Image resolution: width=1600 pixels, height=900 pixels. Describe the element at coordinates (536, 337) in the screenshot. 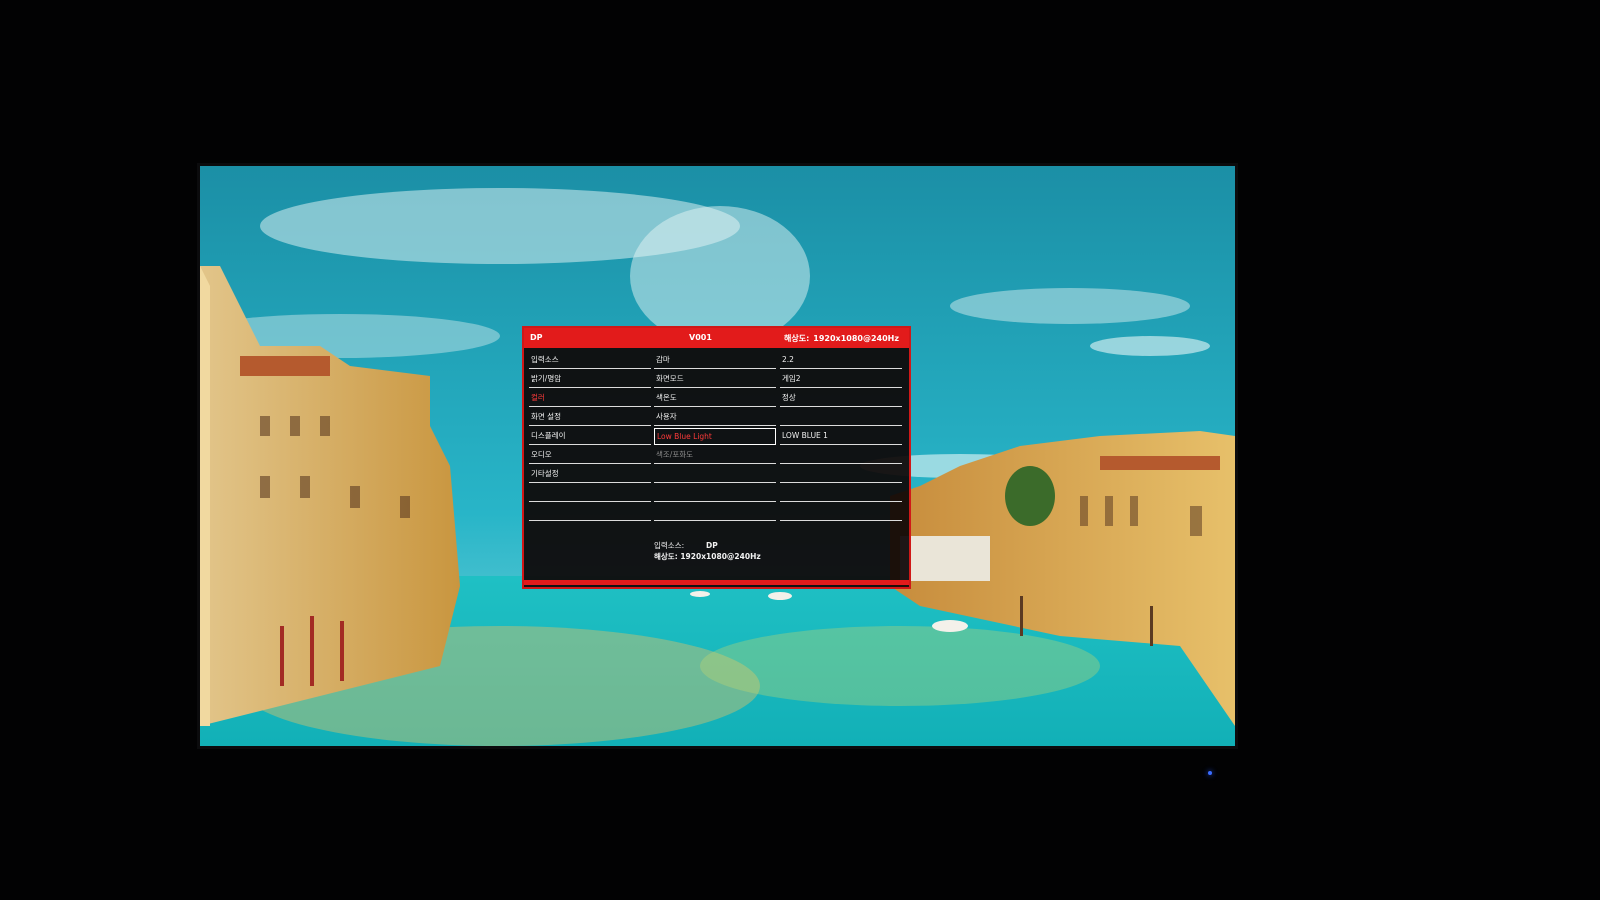

I see `header-input-source: DP` at that location.